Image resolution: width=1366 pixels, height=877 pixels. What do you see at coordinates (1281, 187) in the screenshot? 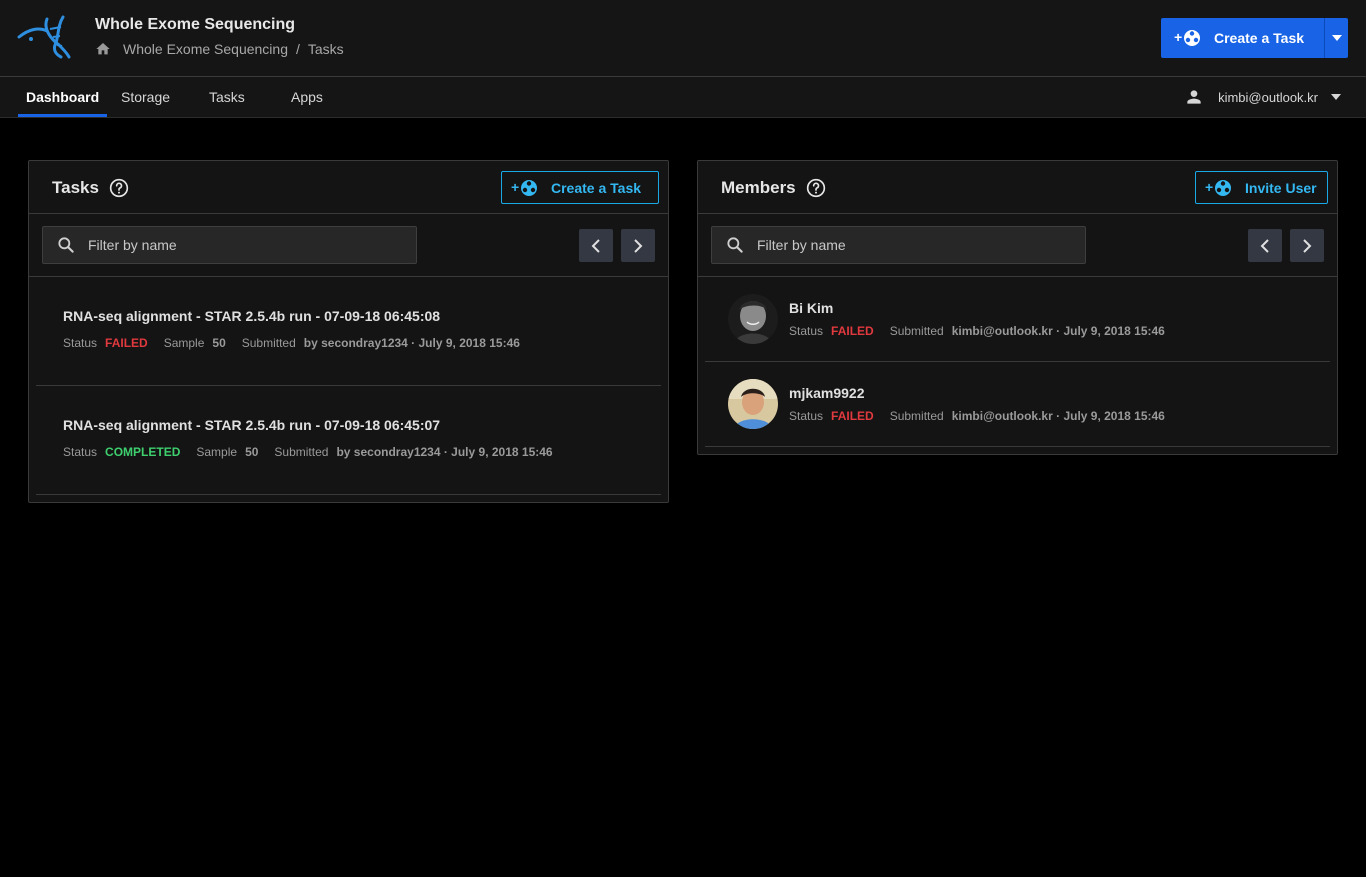
I see `invite-user-label: Invite User` at bounding box center [1281, 187].